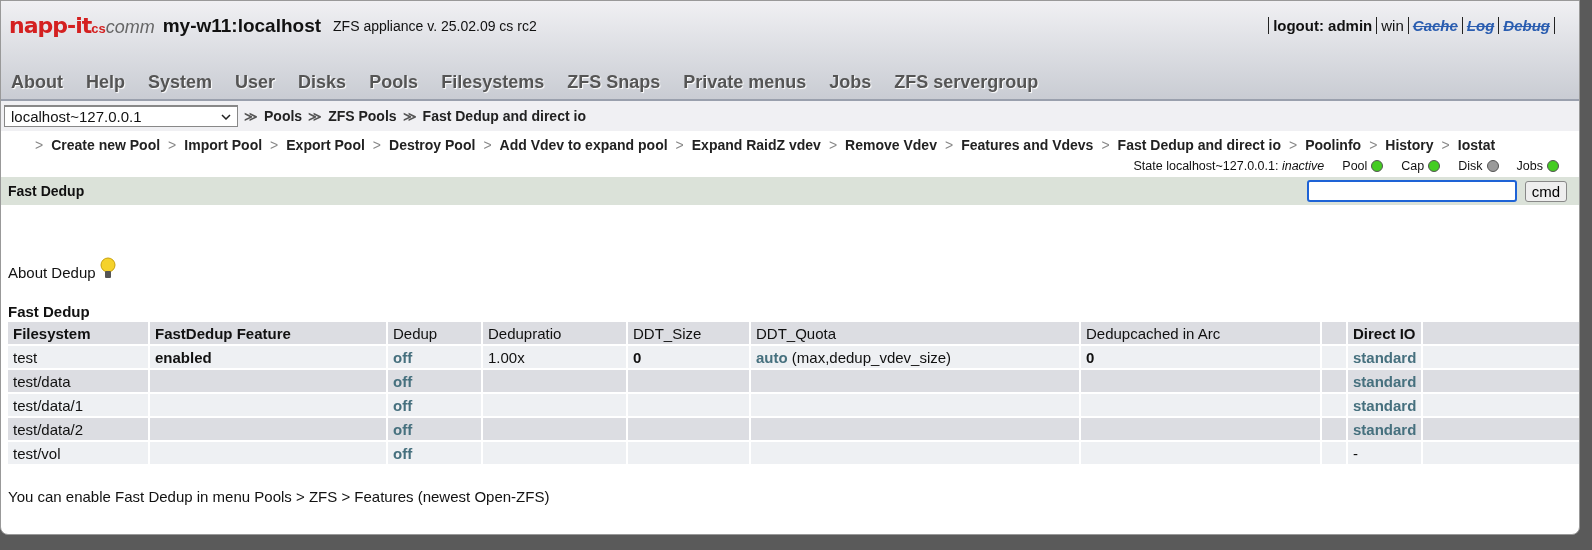 The width and height of the screenshot is (1592, 550). What do you see at coordinates (362, 116) in the screenshot?
I see `breadcrumb-link: ZFS Pools` at bounding box center [362, 116].